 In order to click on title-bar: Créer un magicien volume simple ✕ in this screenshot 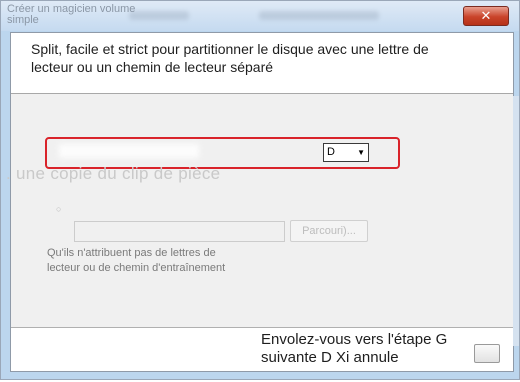, I will do `click(260, 16)`.